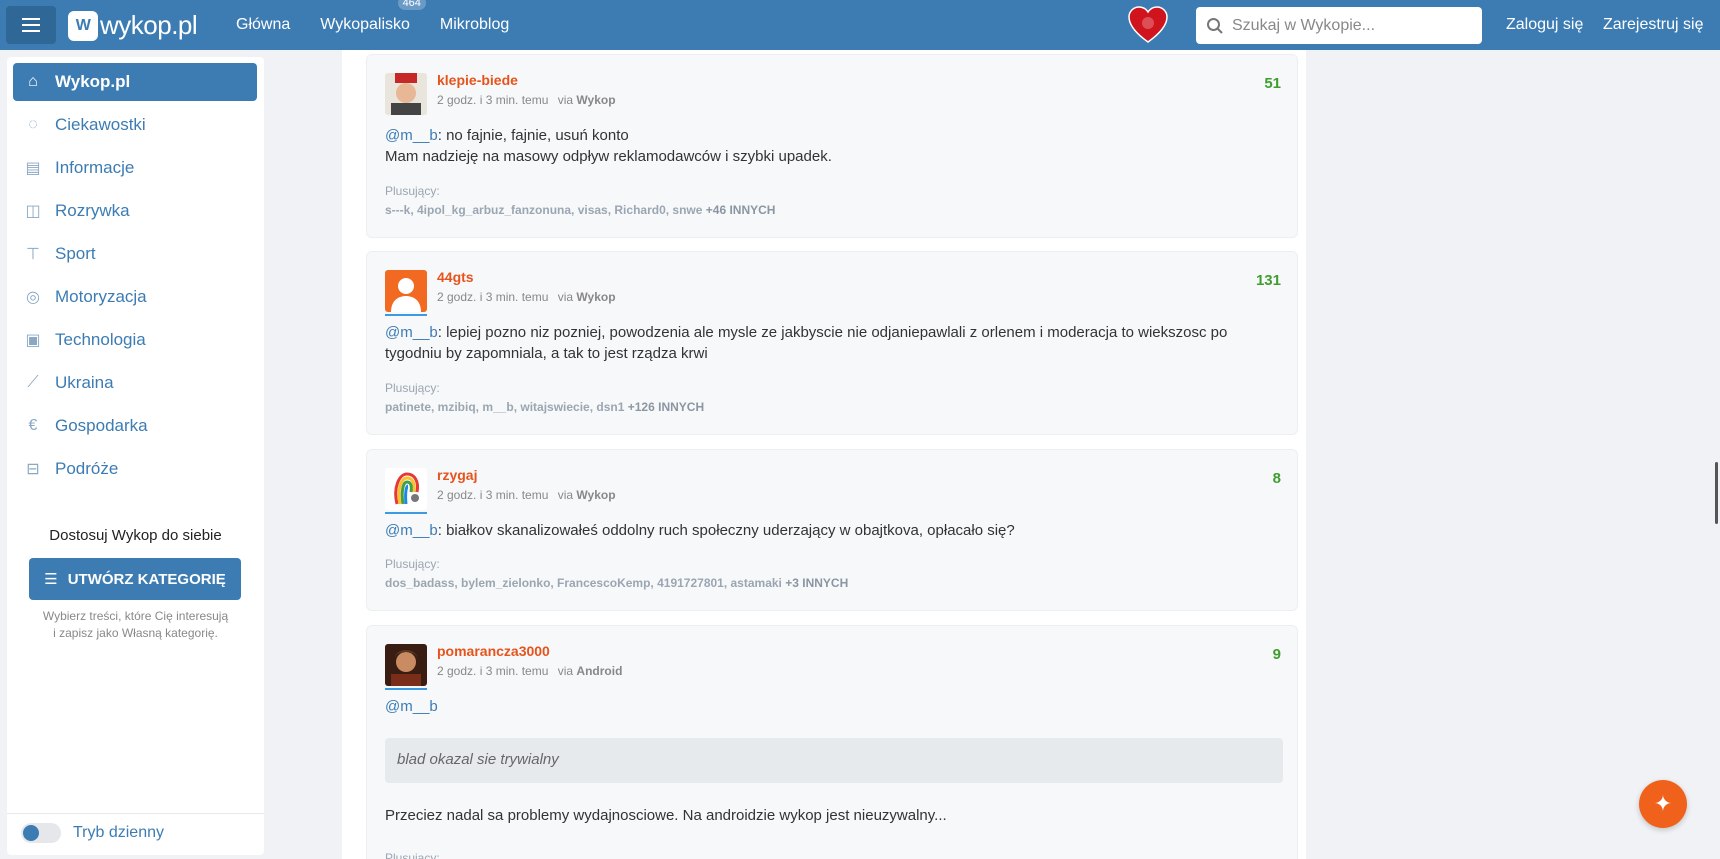 This screenshot has height=859, width=1720. What do you see at coordinates (1716, 454) in the screenshot?
I see `page-scrollbar` at bounding box center [1716, 454].